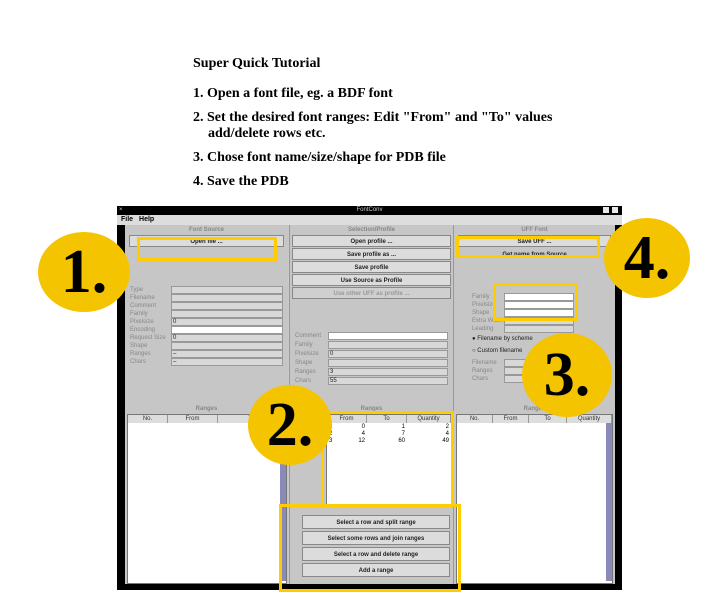 This screenshot has width=701, height=600. I want to click on panel-header: Selection/Profile, so click(371, 230).